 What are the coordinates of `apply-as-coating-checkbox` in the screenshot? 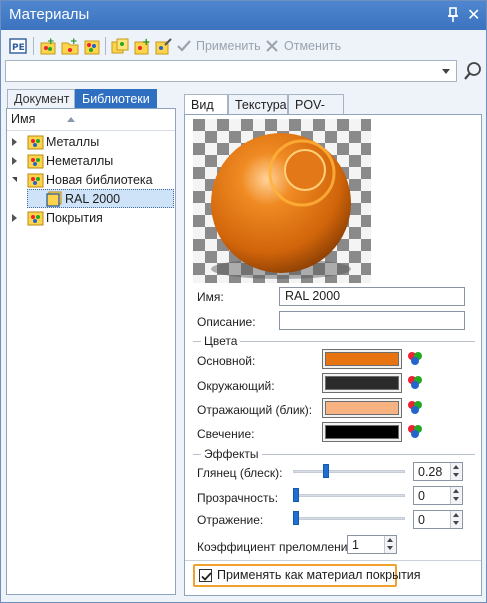 It's located at (205, 575).